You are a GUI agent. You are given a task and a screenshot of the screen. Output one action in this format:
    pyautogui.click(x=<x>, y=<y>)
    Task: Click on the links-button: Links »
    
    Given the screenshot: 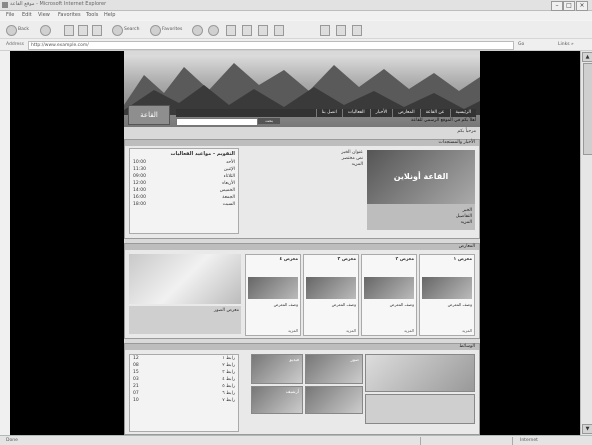 What is the action you would take?
    pyautogui.click(x=566, y=44)
    